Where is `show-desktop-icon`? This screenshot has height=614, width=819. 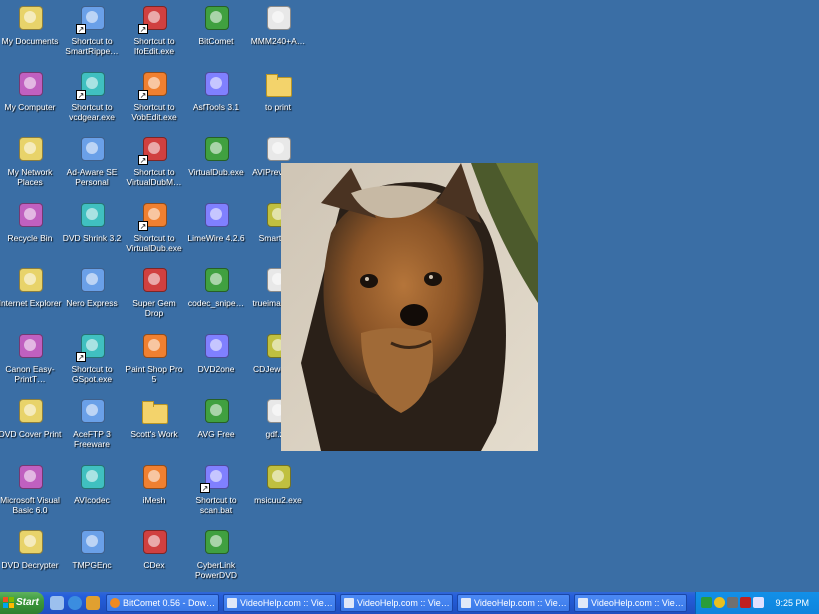
show-desktop-icon is located at coordinates (57, 603).